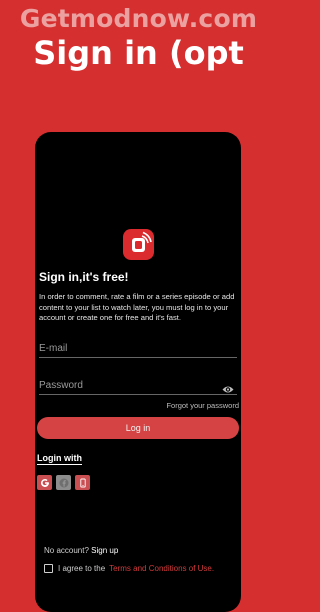 Image resolution: width=320 pixels, height=612 pixels. I want to click on app-logo-icon, so click(138, 244).